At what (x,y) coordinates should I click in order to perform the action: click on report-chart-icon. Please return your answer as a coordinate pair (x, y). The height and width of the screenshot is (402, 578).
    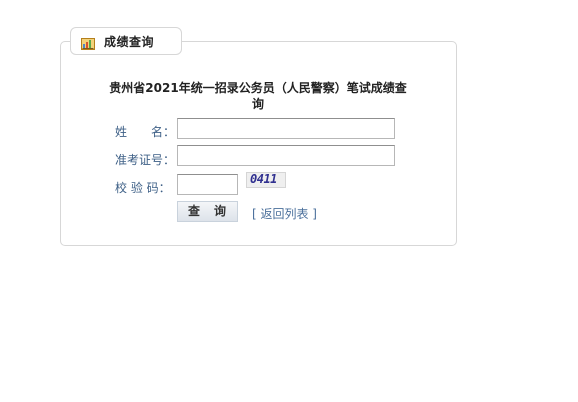
    Looking at the image, I should click on (88, 42).